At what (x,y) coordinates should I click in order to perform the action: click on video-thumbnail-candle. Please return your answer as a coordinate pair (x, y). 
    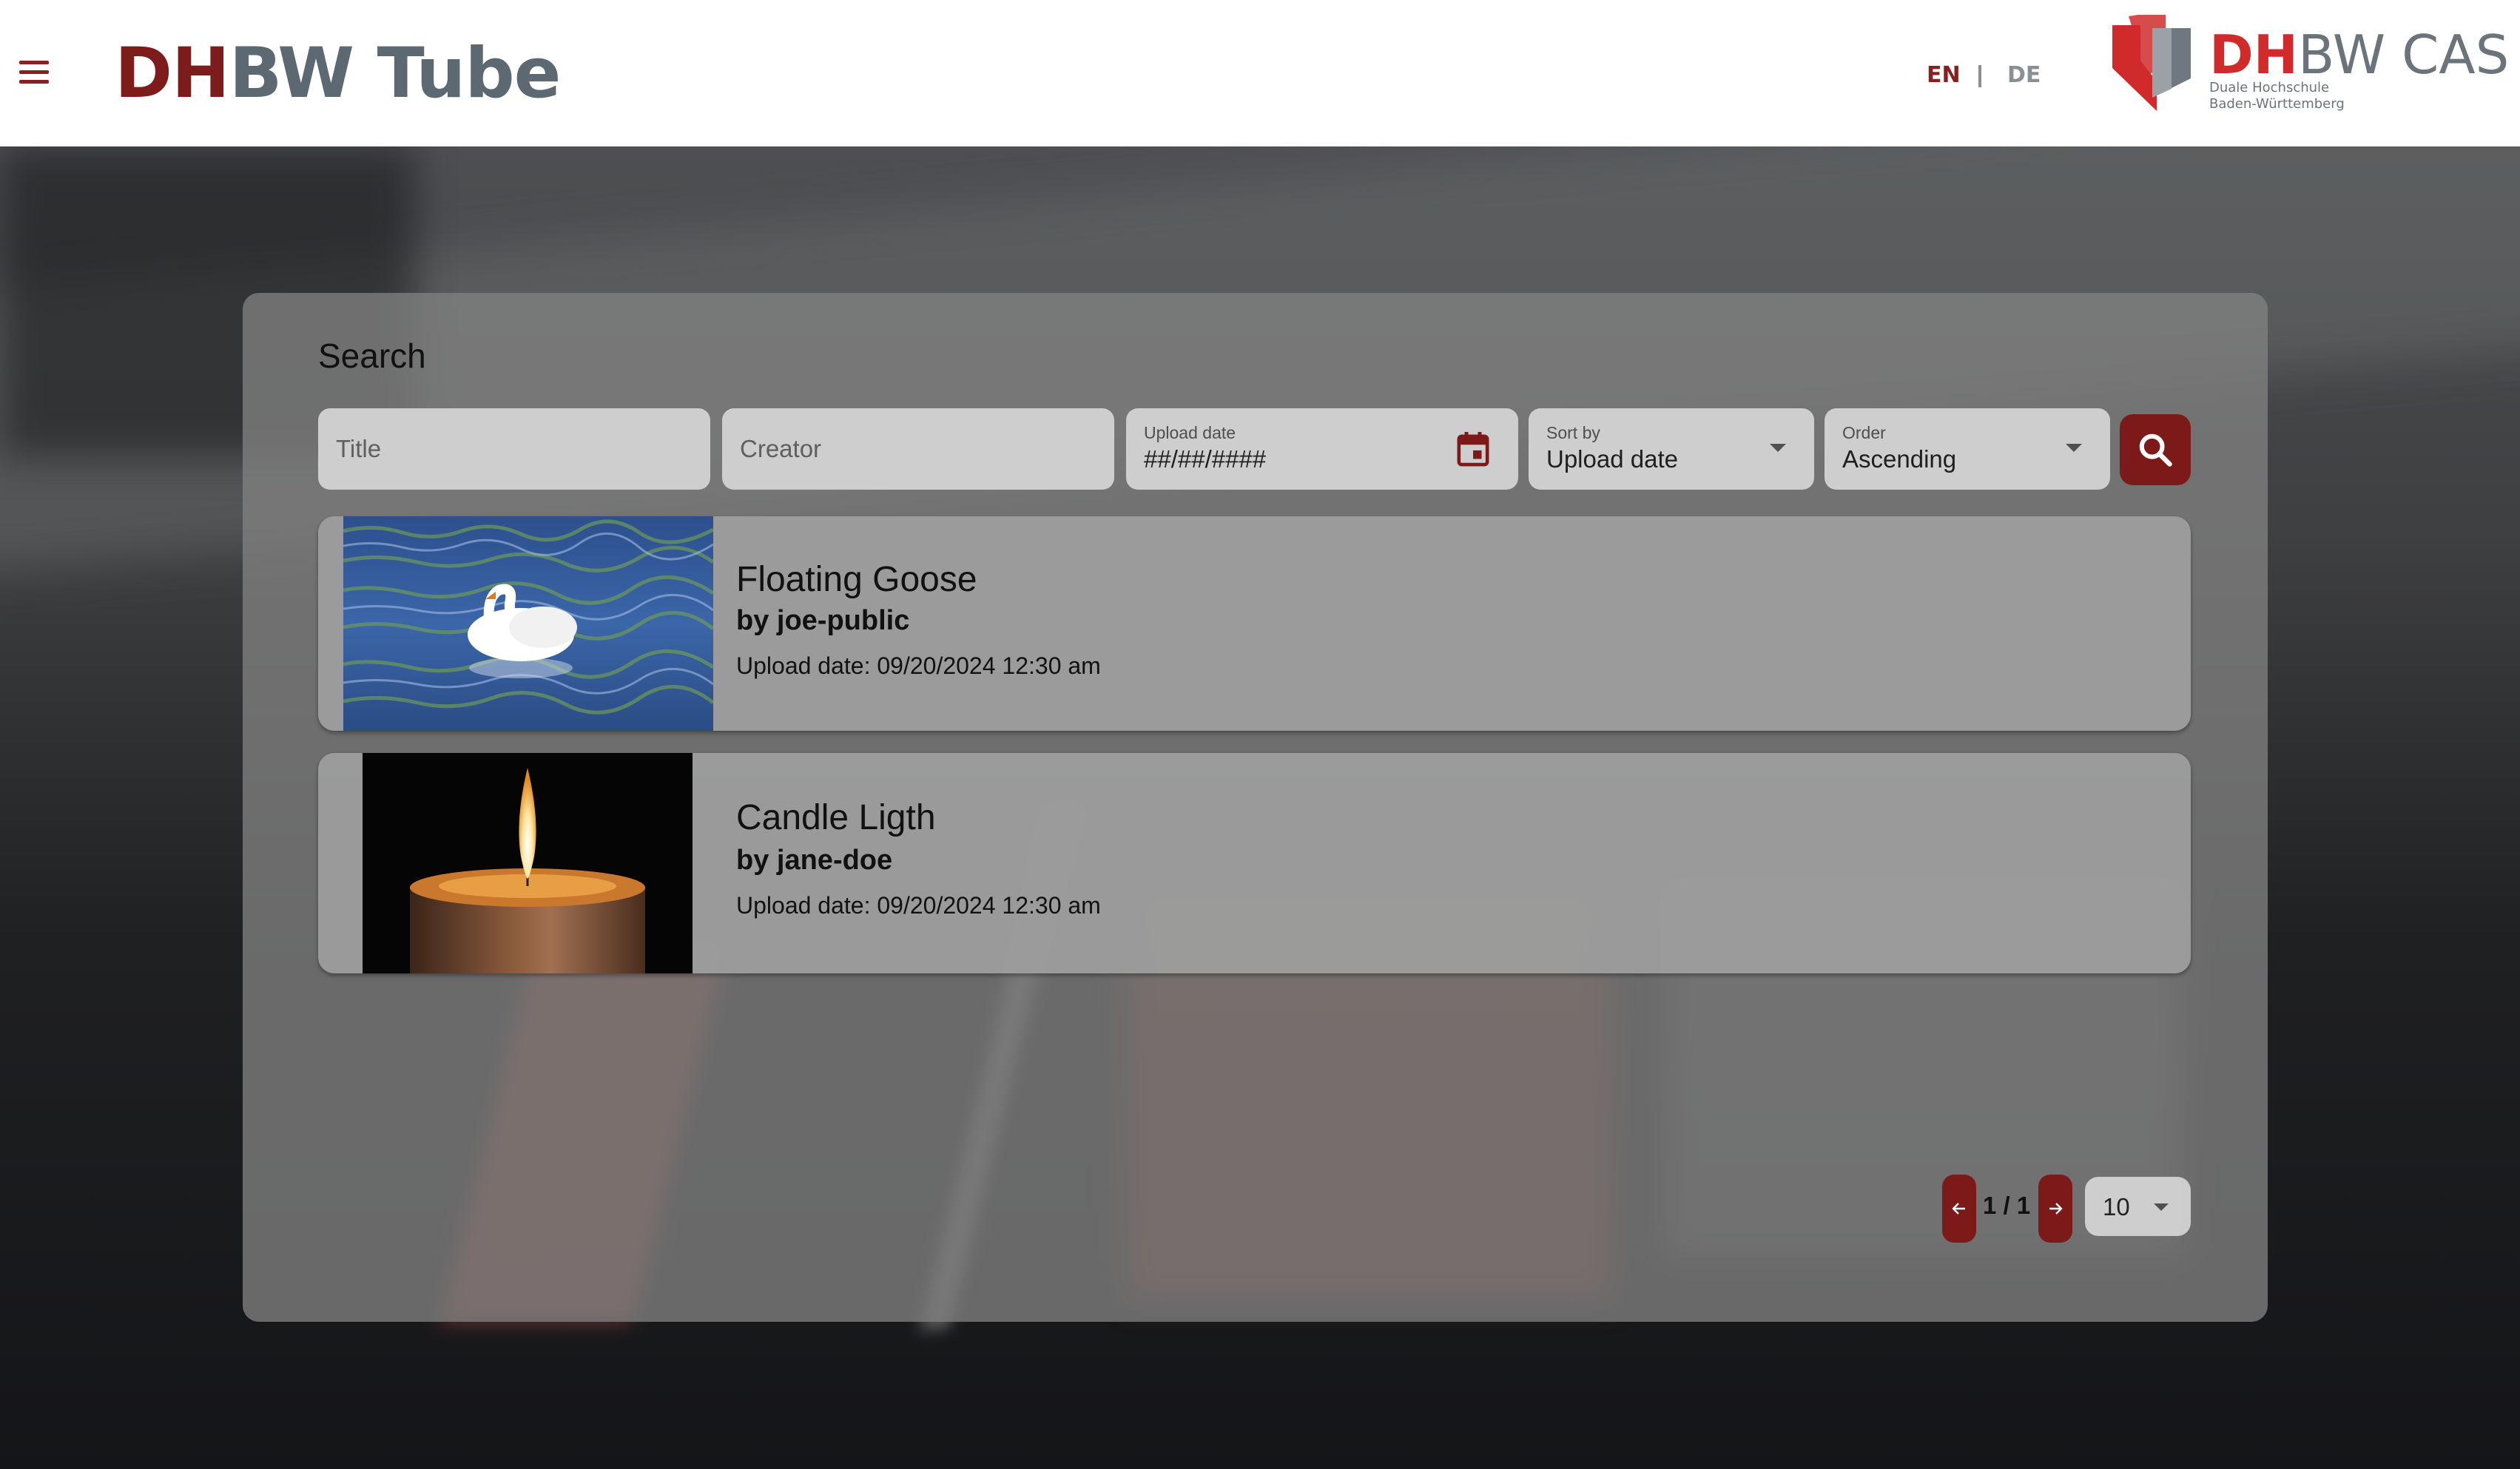
    Looking at the image, I should click on (528, 863).